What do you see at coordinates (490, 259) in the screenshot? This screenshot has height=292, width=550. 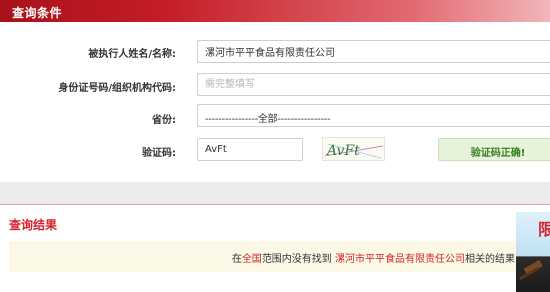 I see `msg-suffix: 相关的结果` at bounding box center [490, 259].